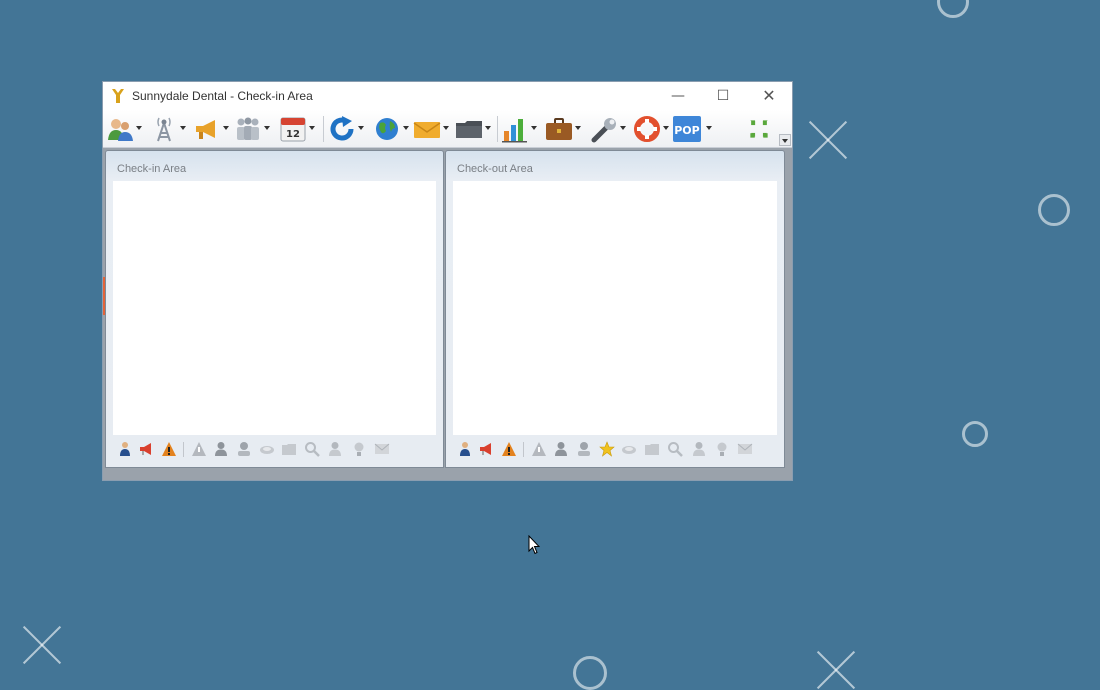 The image size is (1100, 690). I want to click on checkout-panel: Check-out Area, so click(615, 309).